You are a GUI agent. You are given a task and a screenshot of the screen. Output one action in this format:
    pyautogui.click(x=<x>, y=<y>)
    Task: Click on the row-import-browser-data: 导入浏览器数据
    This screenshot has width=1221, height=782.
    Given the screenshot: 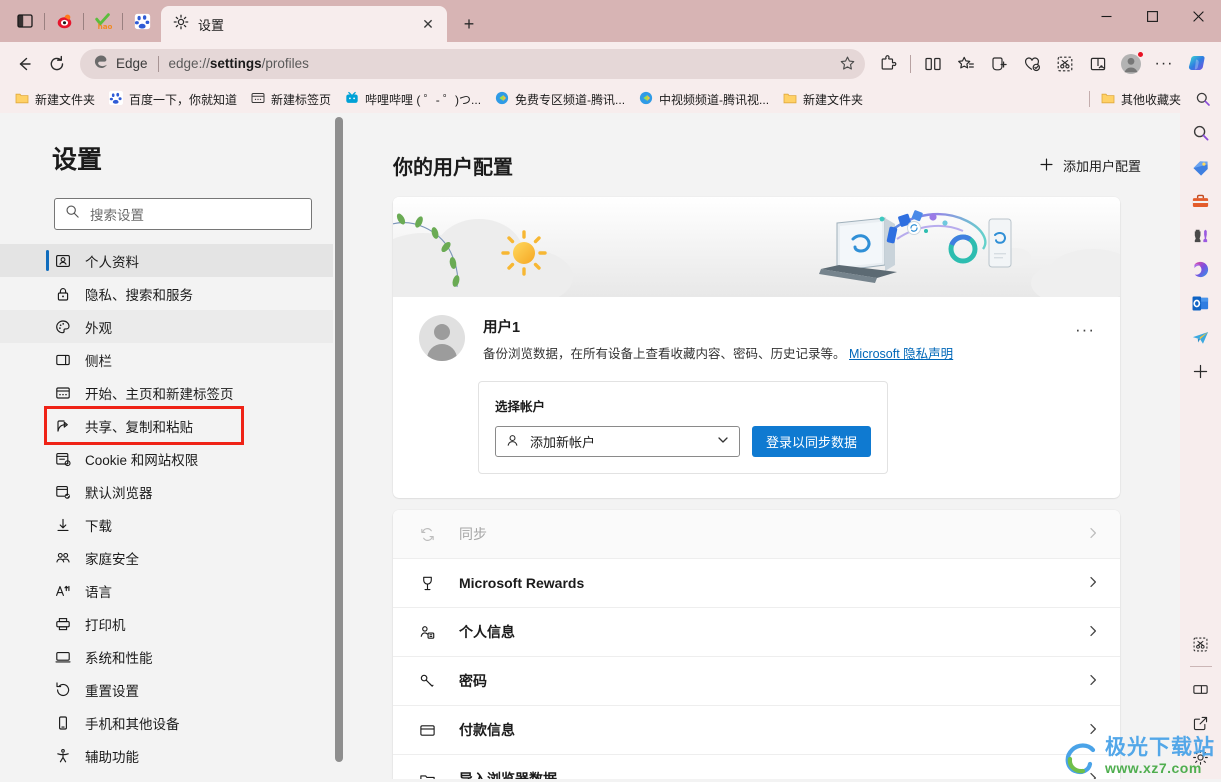 What is the action you would take?
    pyautogui.click(x=756, y=767)
    